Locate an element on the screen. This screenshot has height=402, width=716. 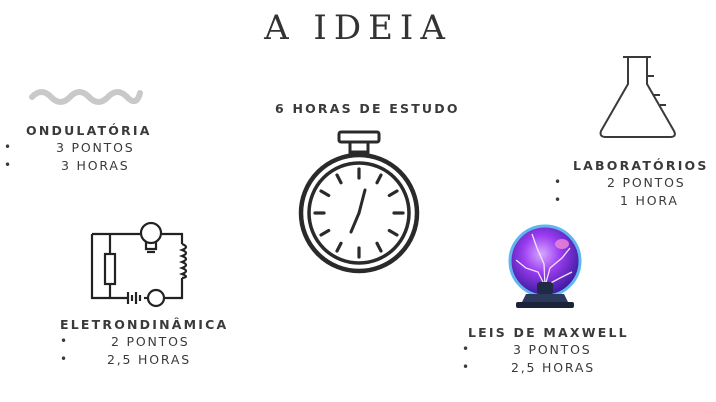
topic-list-eletrondinamica: • 2 PONTOS • 2,5 HORAS is located at coordinates (150, 350).